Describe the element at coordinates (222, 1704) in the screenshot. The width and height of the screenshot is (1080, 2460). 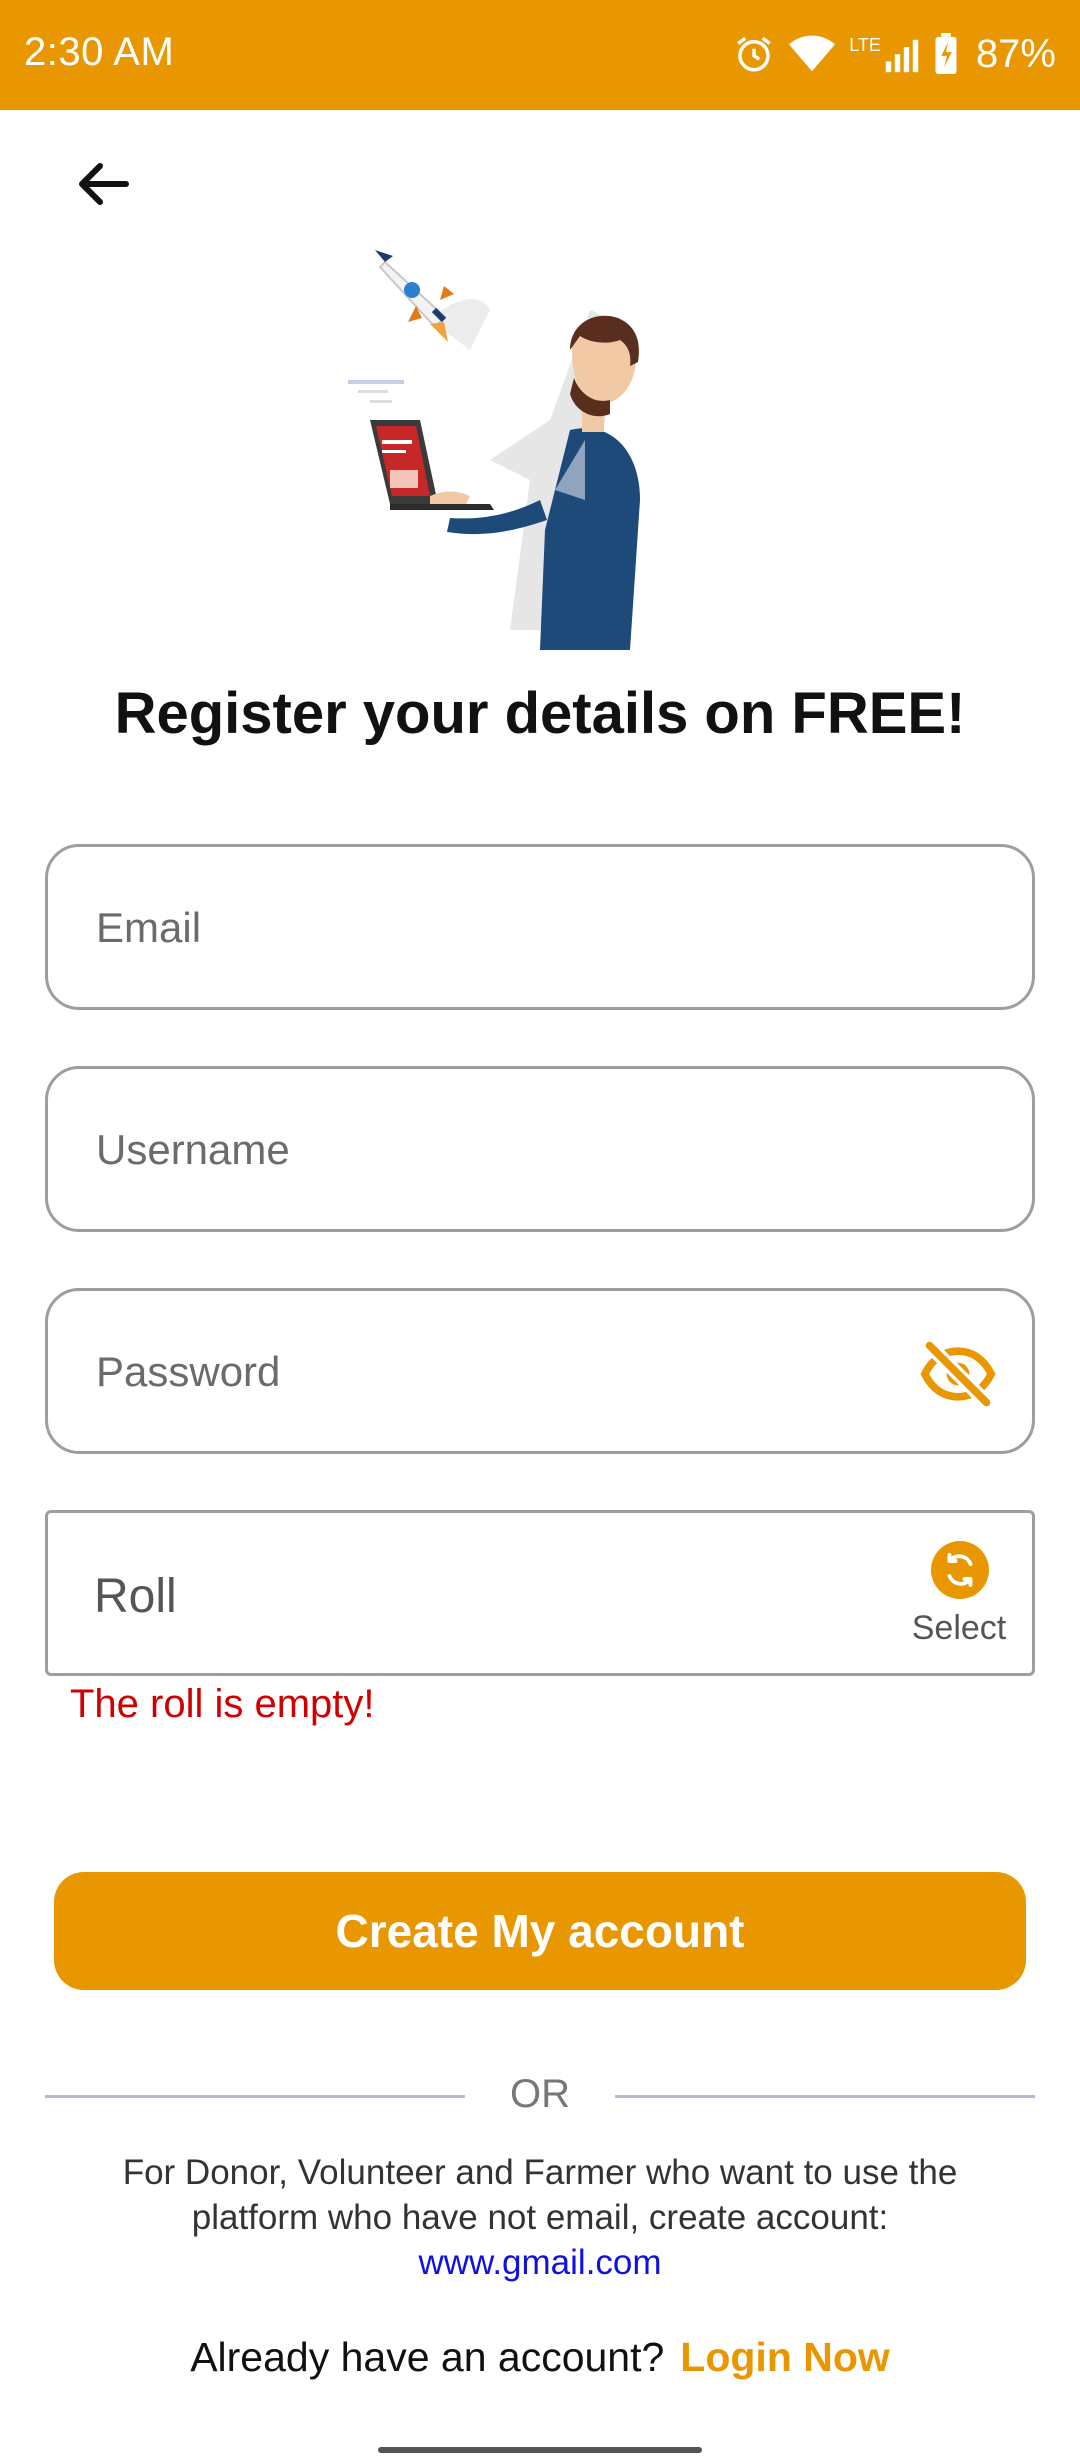
I see `roll-error-message: The roll is empty!` at that location.